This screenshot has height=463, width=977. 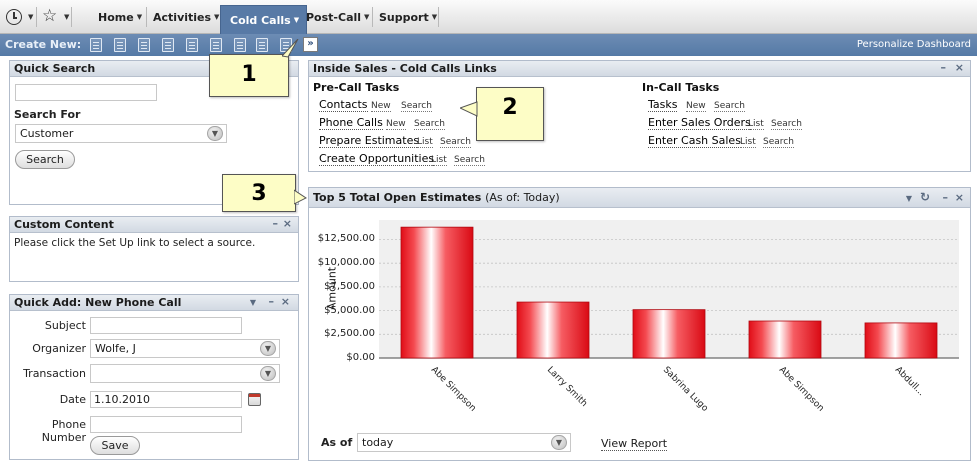 I want to click on as-of-value: today, so click(x=378, y=442).